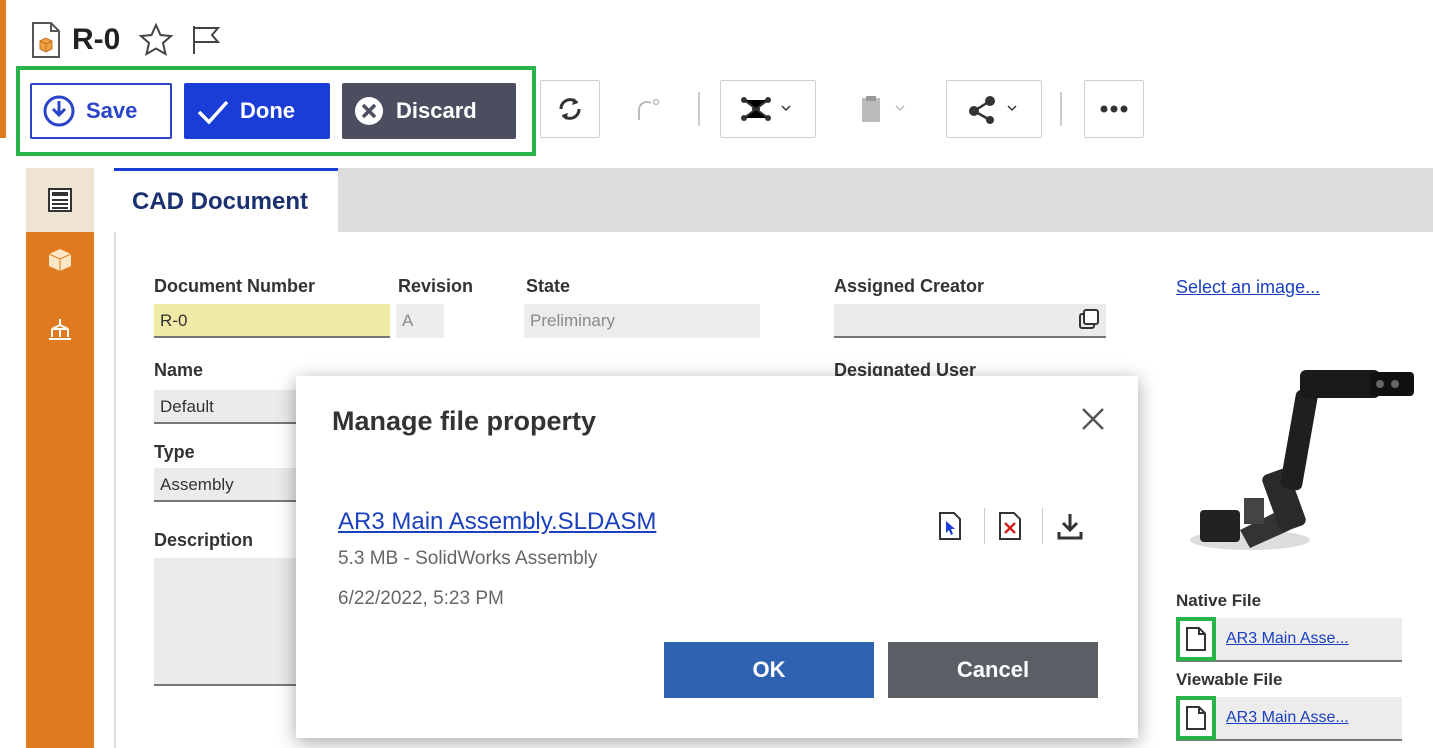 The height and width of the screenshot is (748, 1433). What do you see at coordinates (115, 490) in the screenshot?
I see `content-border` at bounding box center [115, 490].